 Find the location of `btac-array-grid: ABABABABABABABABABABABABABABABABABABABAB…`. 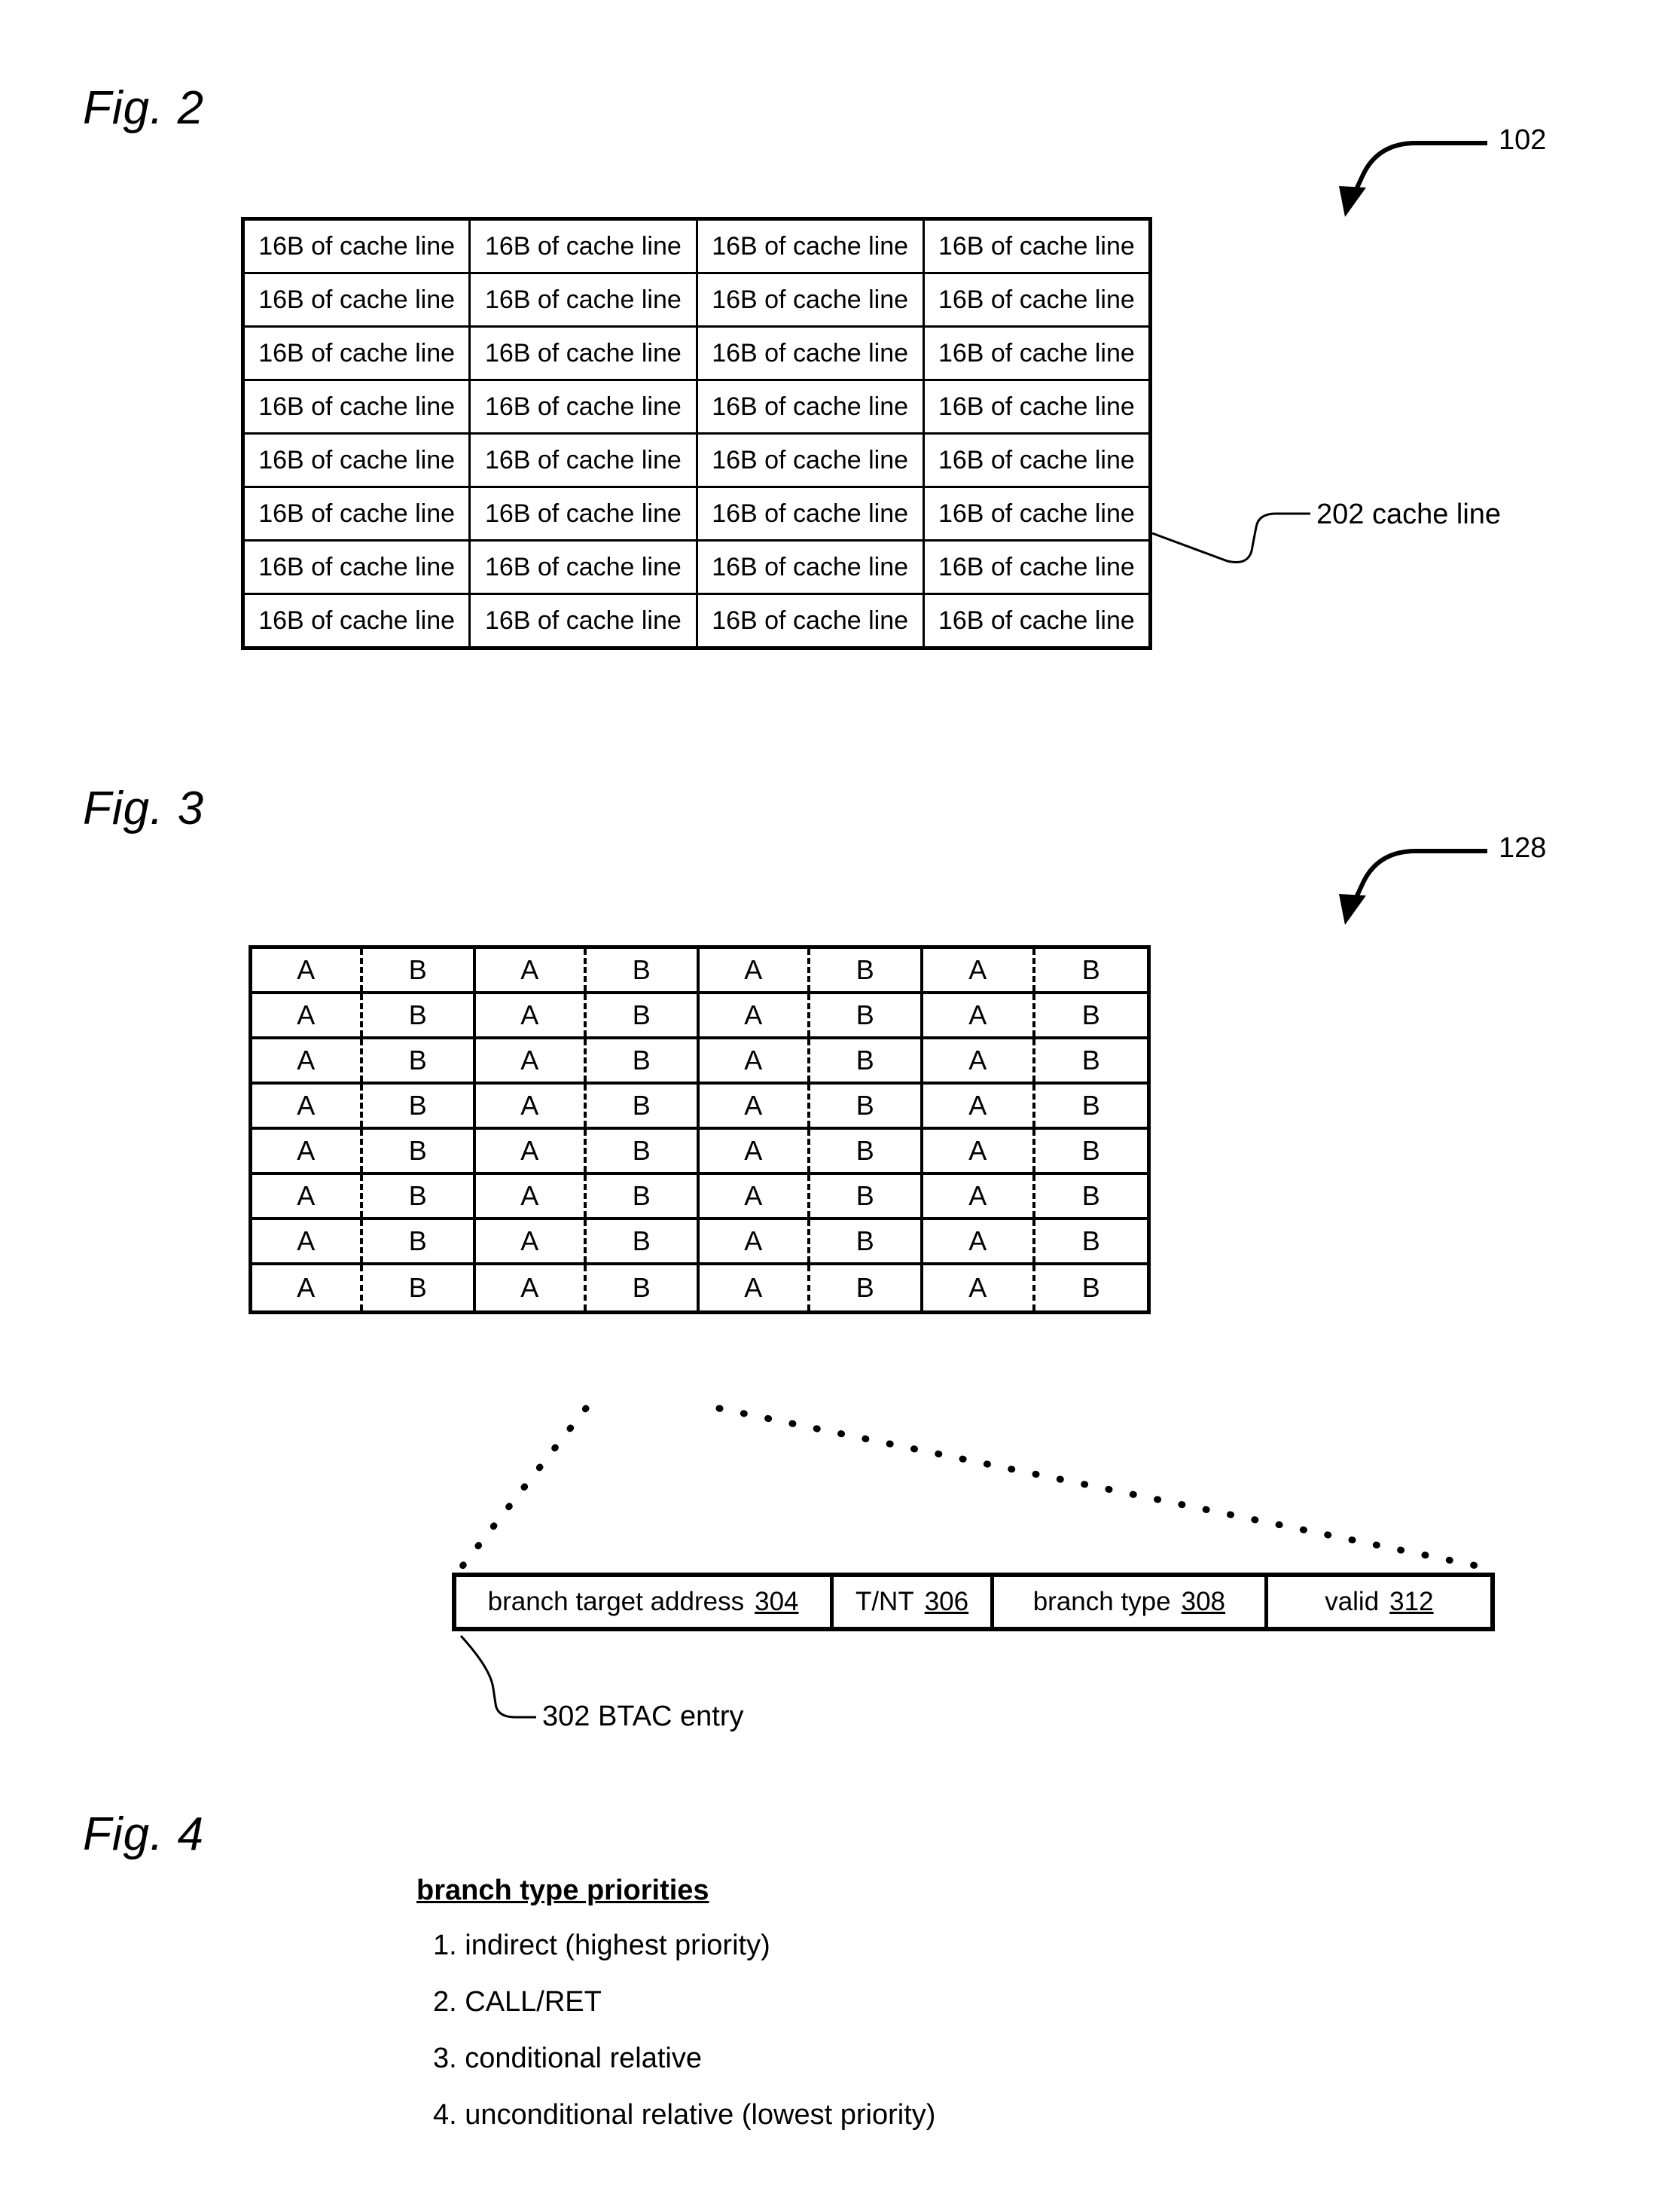

btac-array-grid: ABABABABABABABABABABABABABABABABABABABAB… is located at coordinates (700, 1129).